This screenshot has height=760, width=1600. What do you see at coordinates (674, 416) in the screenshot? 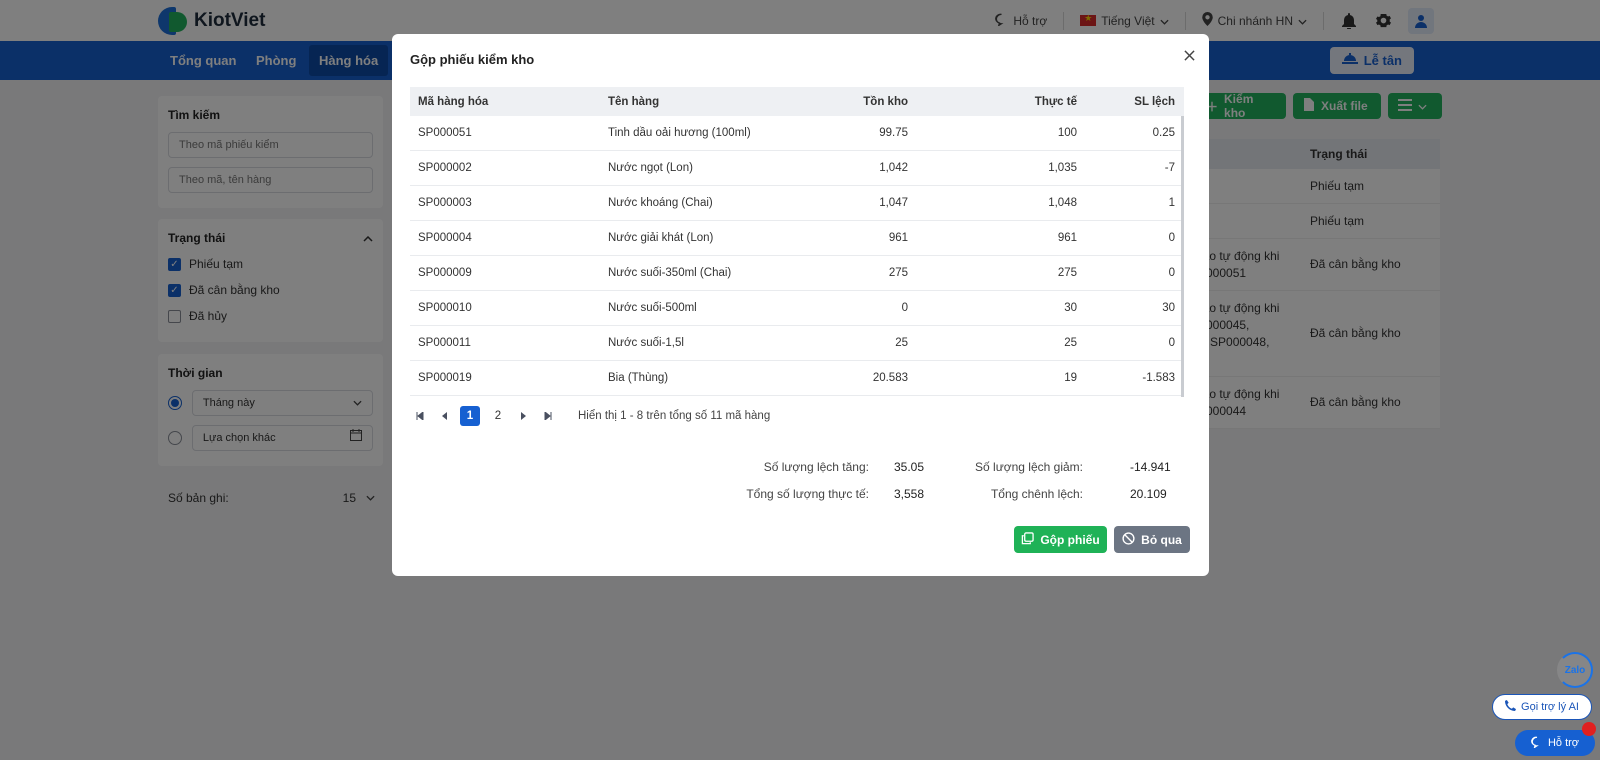
I see `pagination-info: Hiển thị 1 - 8 trên tổng số 11 mã hàng` at bounding box center [674, 416].